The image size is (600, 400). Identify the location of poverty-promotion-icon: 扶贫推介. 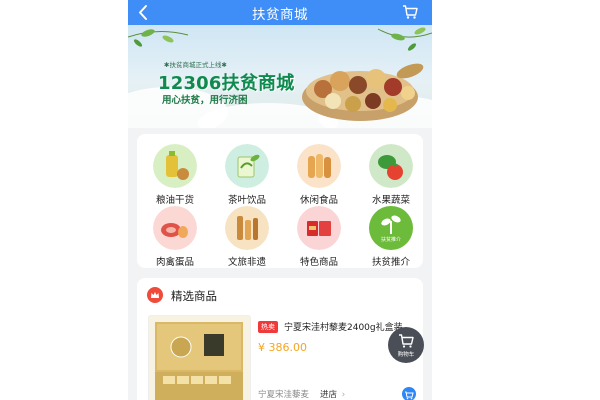
(391, 228).